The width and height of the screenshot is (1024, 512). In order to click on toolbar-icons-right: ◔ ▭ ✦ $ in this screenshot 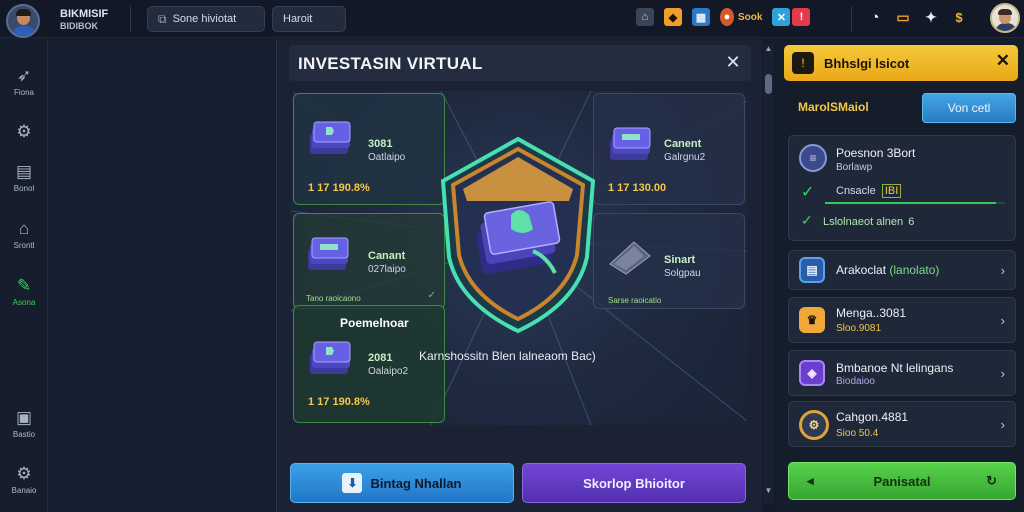, I will do `click(917, 17)`.